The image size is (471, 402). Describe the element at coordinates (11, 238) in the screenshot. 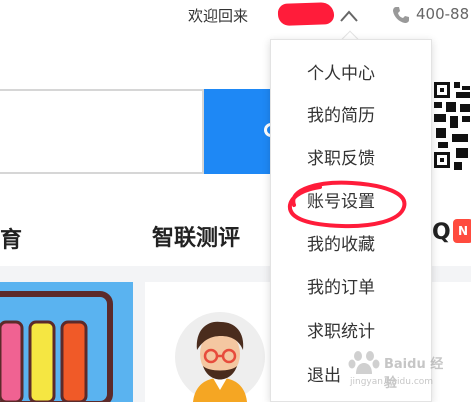

I see `nav-item-partial: 育` at that location.